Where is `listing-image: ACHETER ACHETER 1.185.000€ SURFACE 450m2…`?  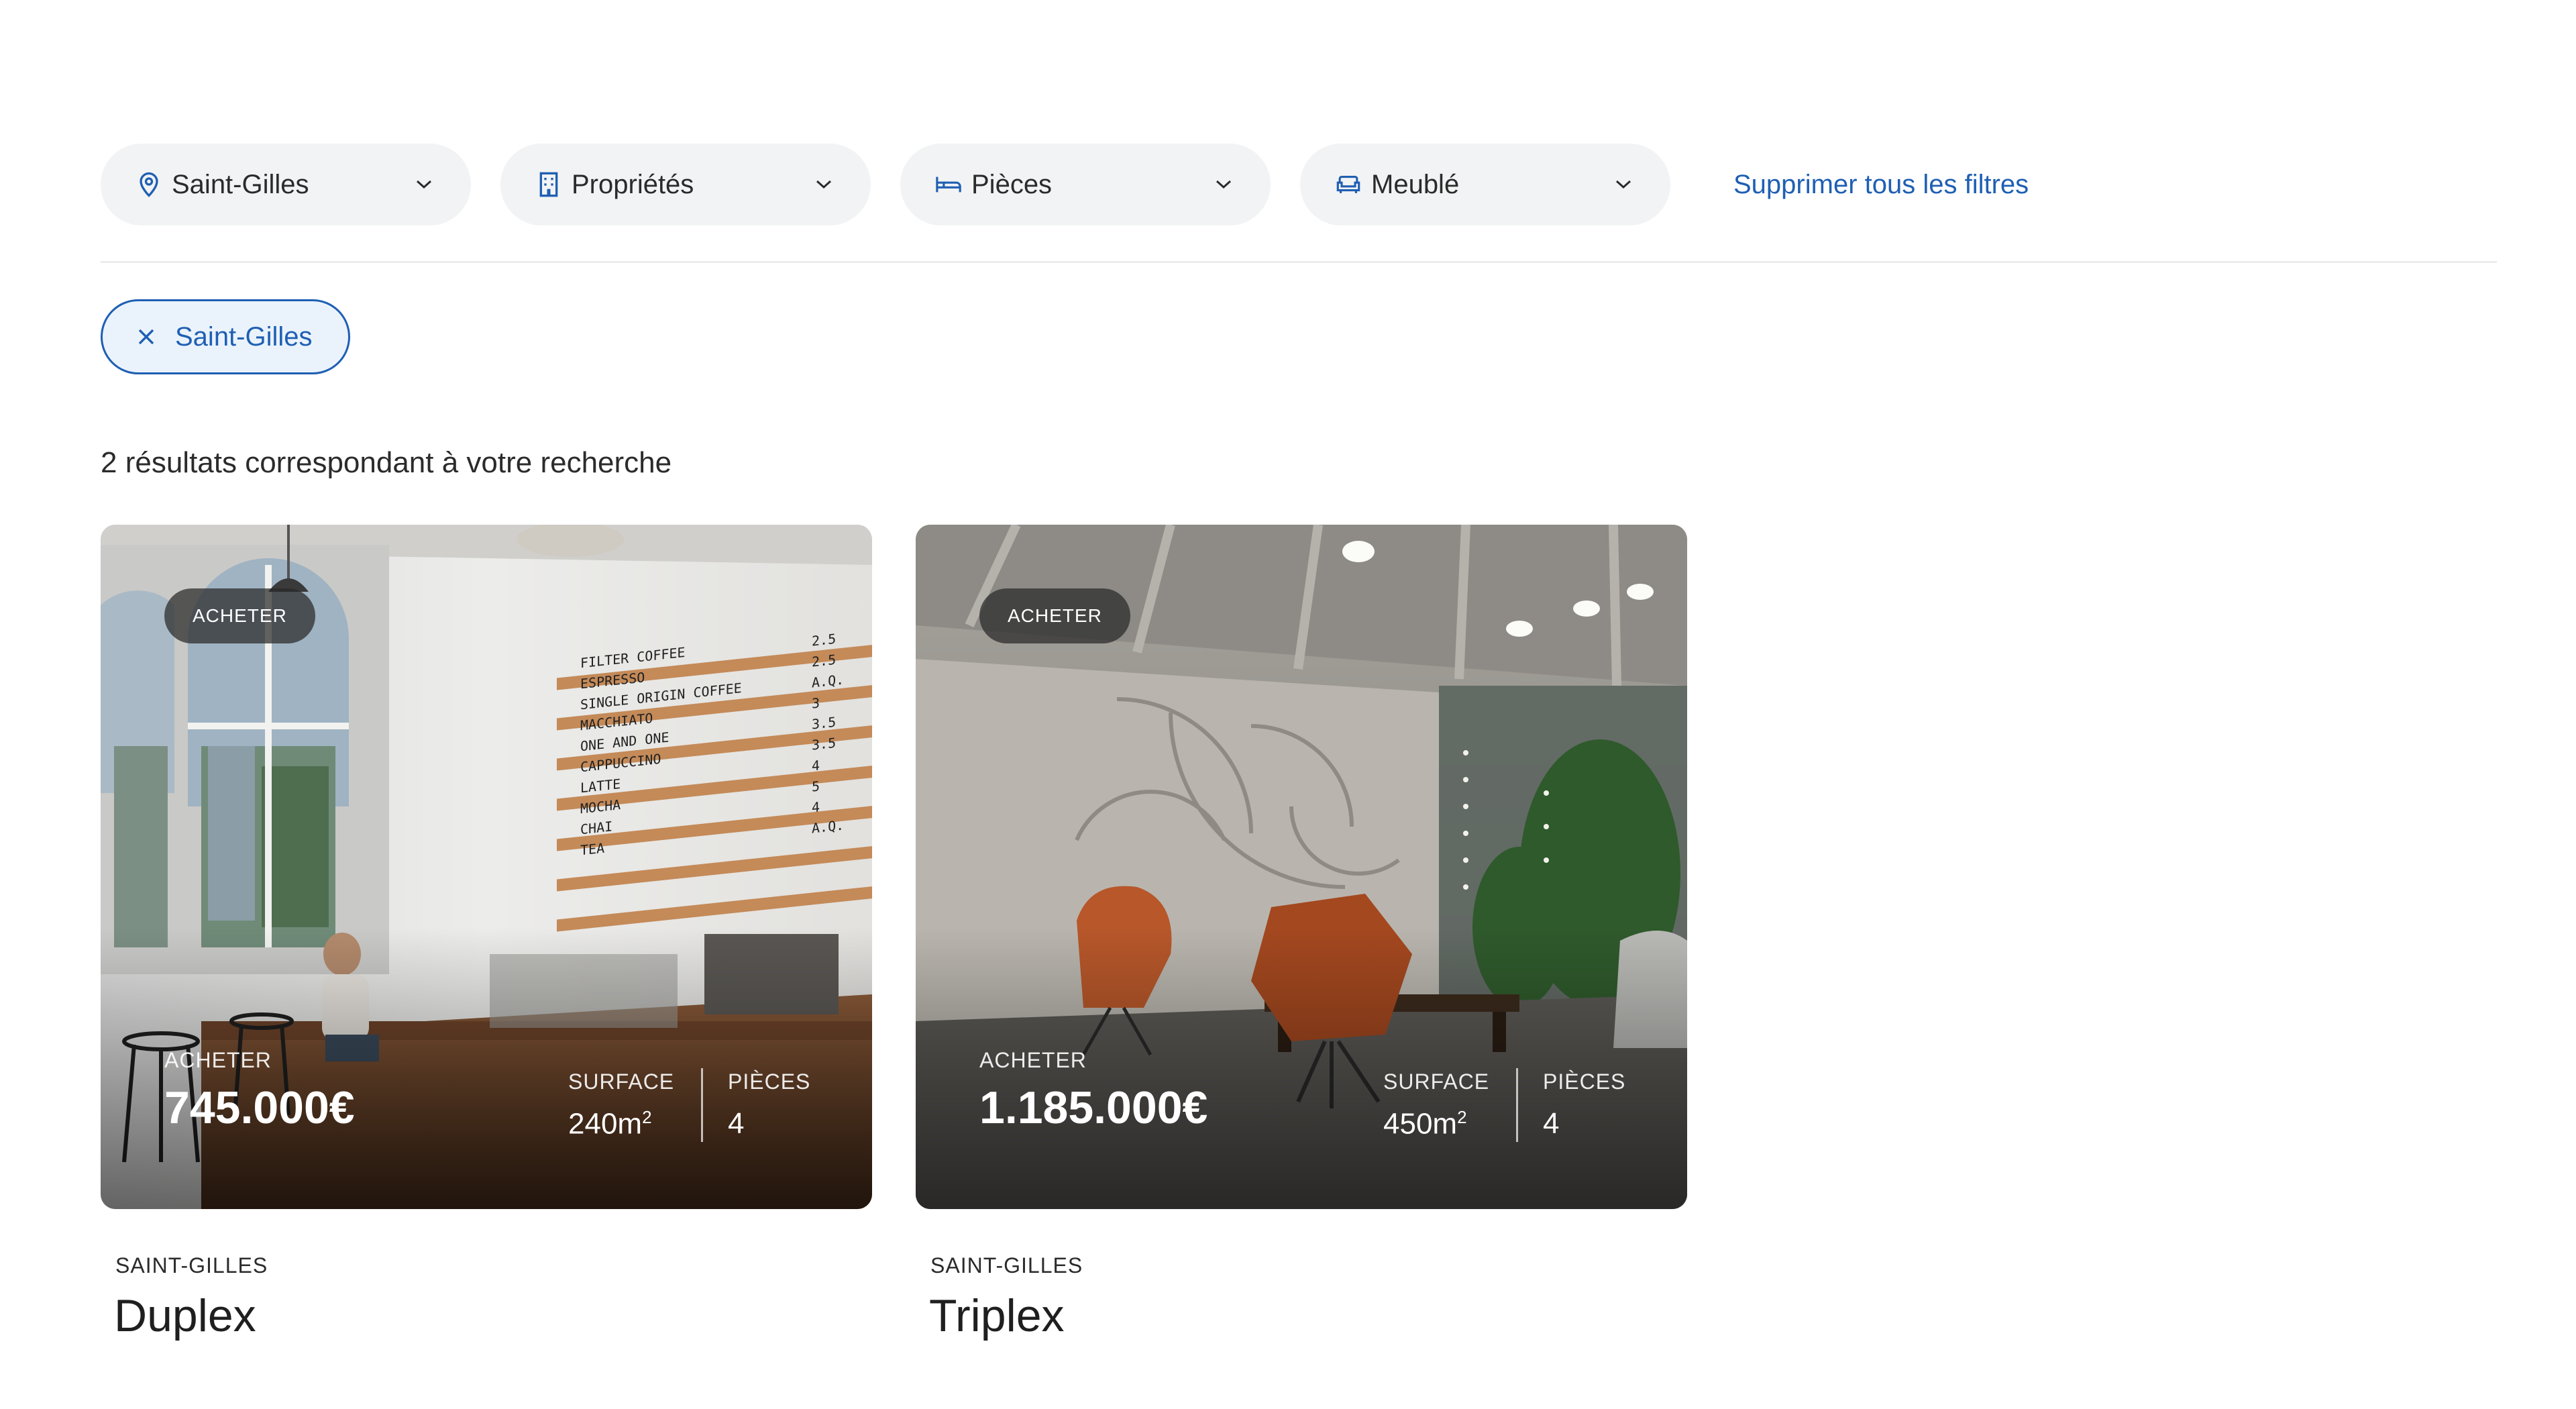
listing-image: ACHETER ACHETER 1.185.000€ SURFACE 450m2… is located at coordinates (1301, 867).